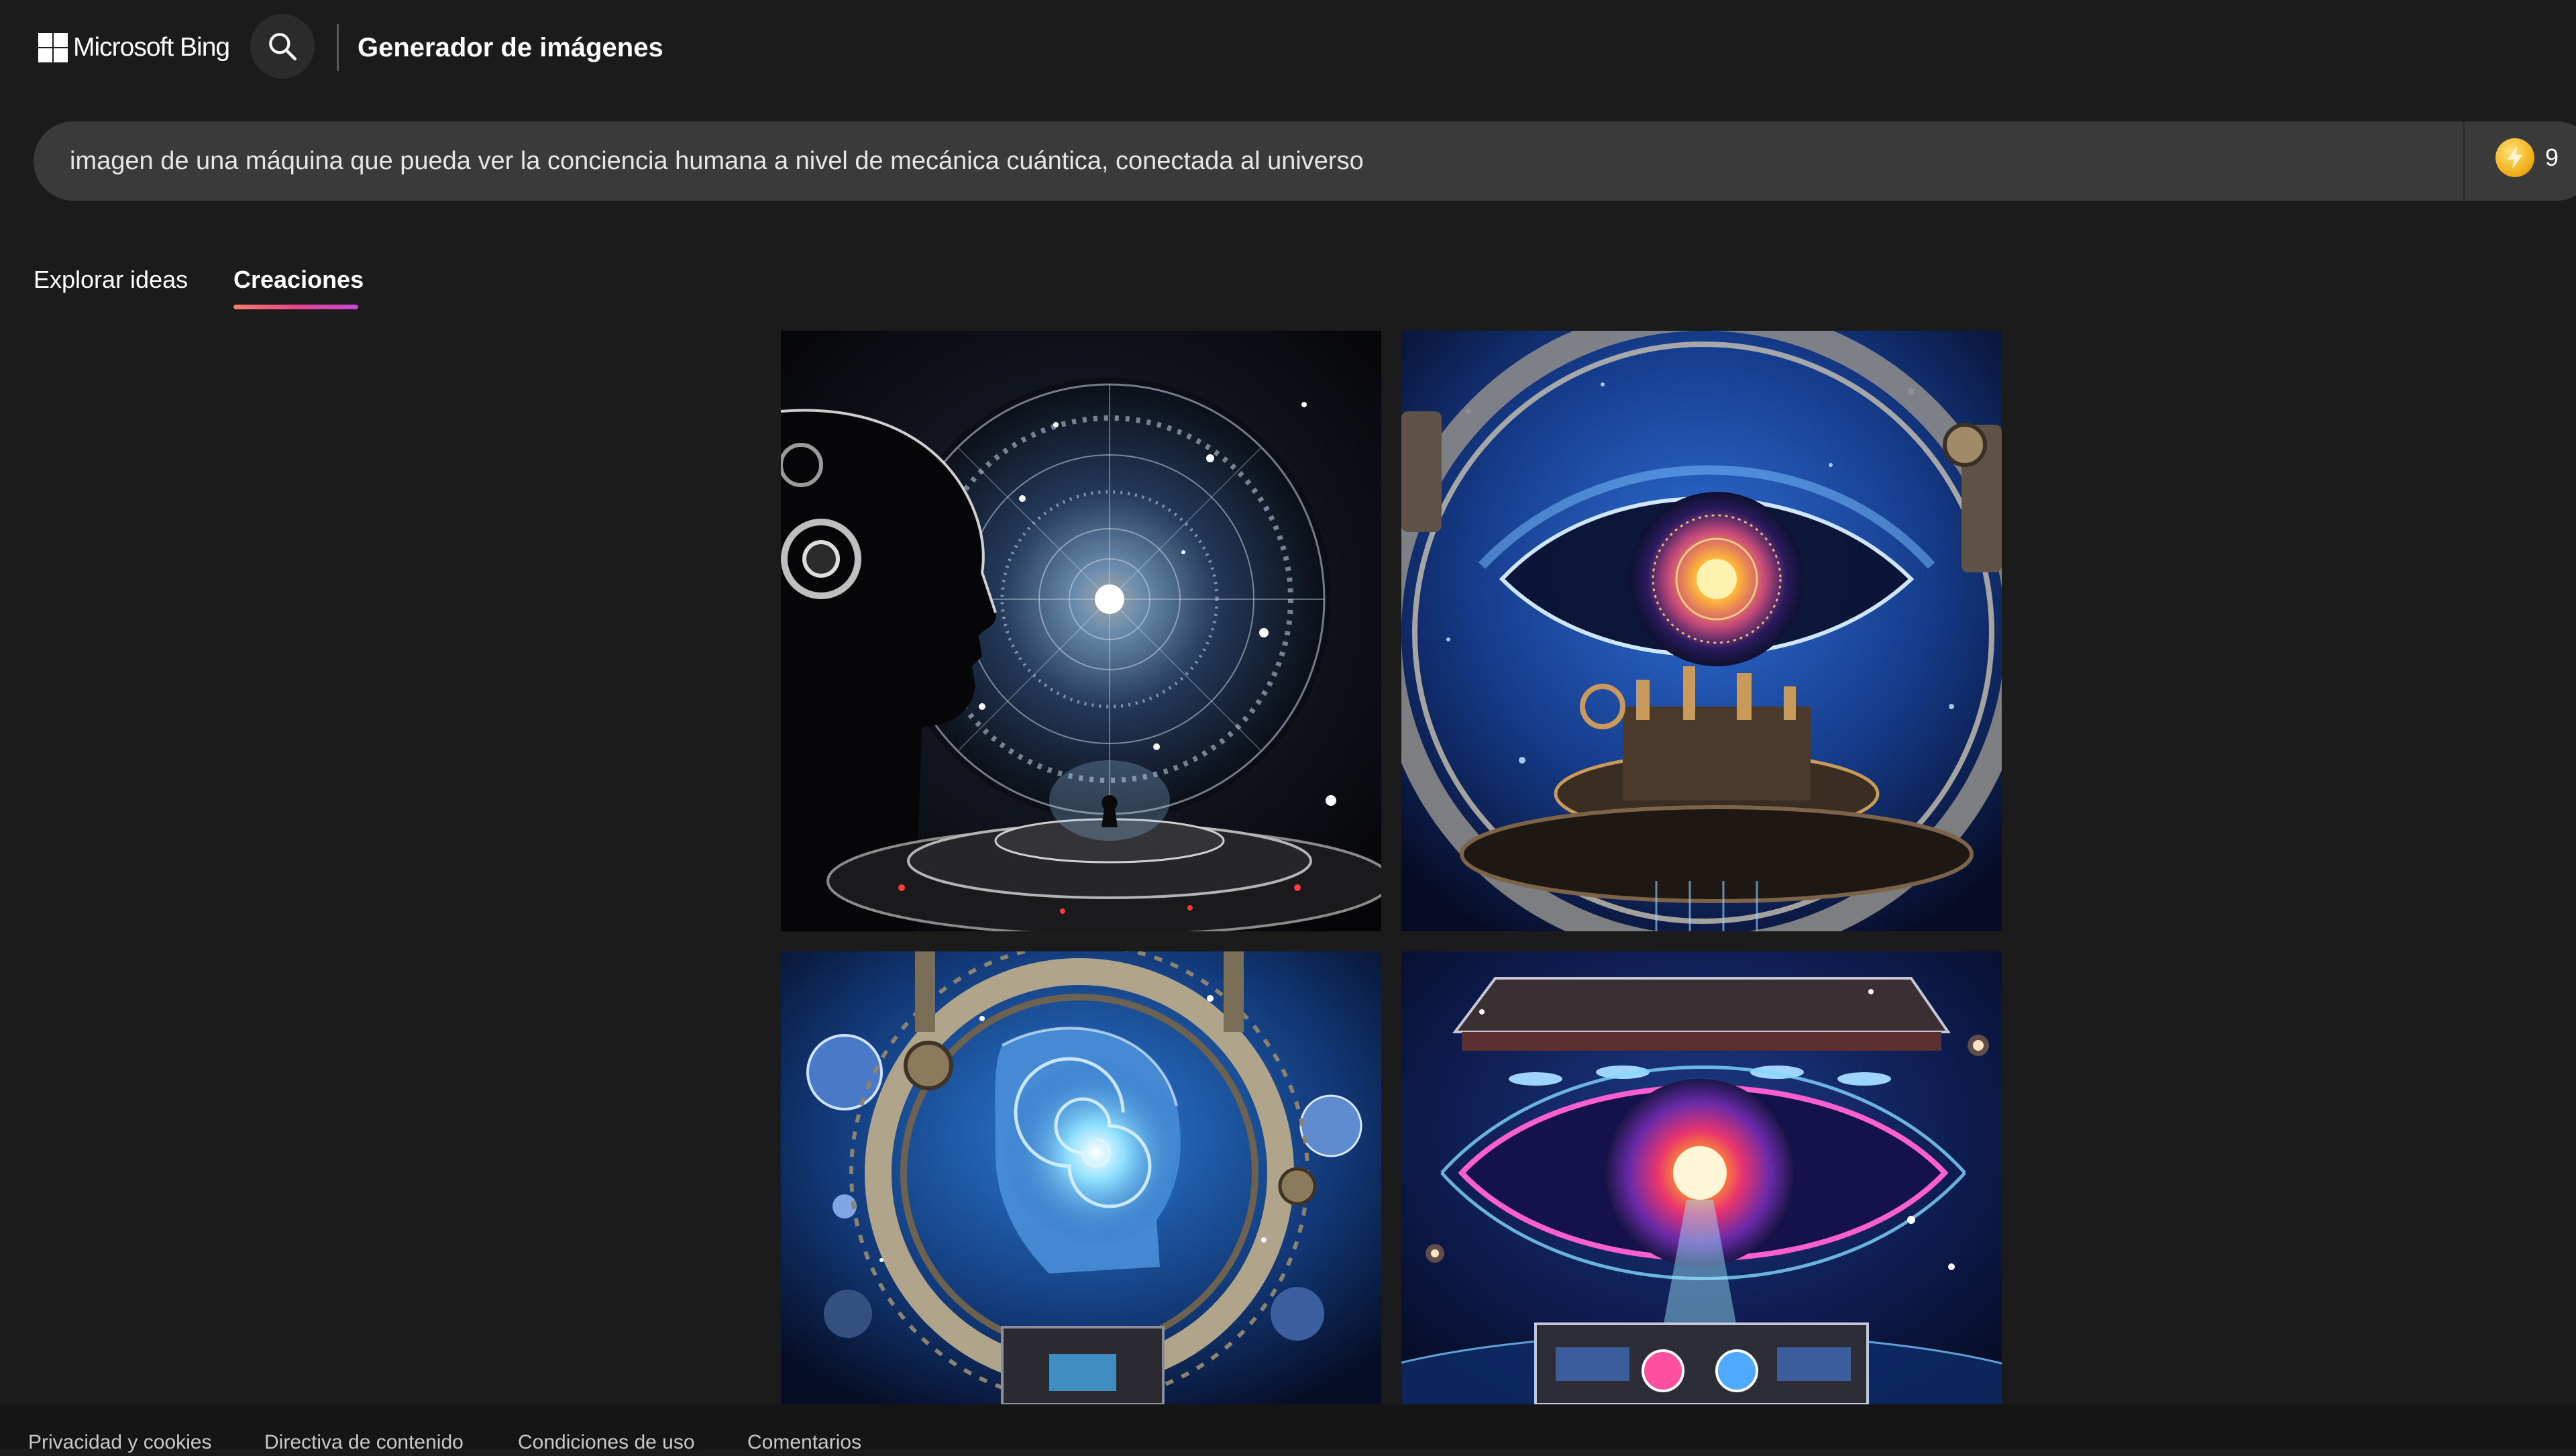 The width and height of the screenshot is (2576, 1456). I want to click on lightning-coin-icon, so click(2515, 158).